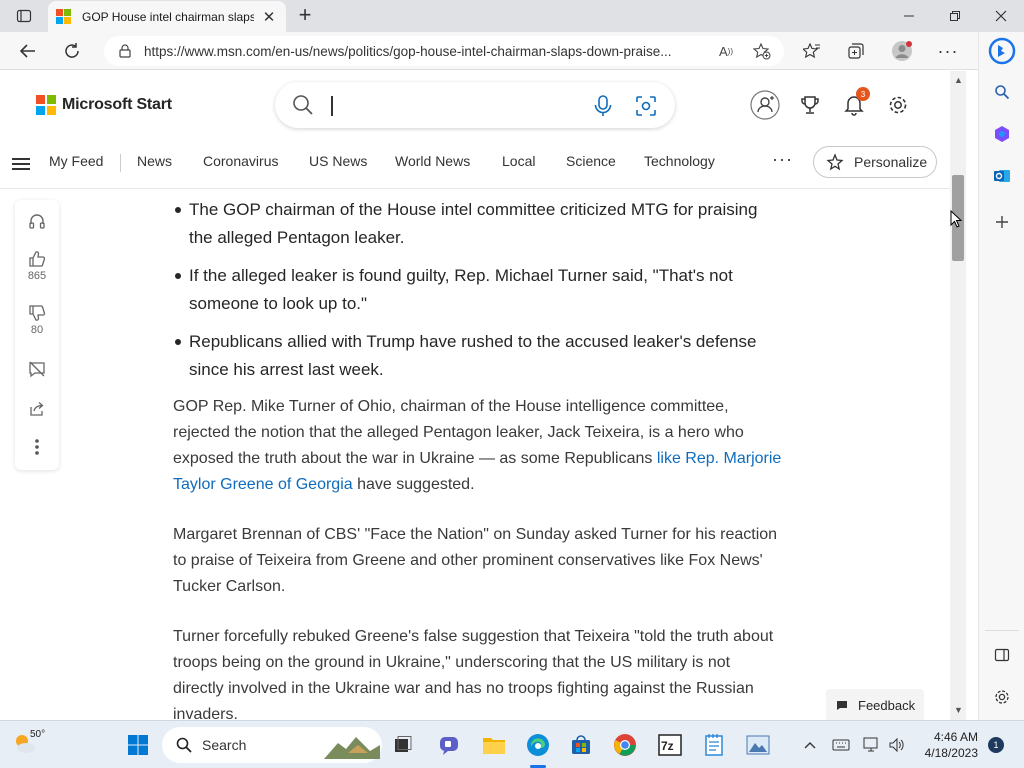  Describe the element at coordinates (28, 51) in the screenshot. I see `back-button` at that location.